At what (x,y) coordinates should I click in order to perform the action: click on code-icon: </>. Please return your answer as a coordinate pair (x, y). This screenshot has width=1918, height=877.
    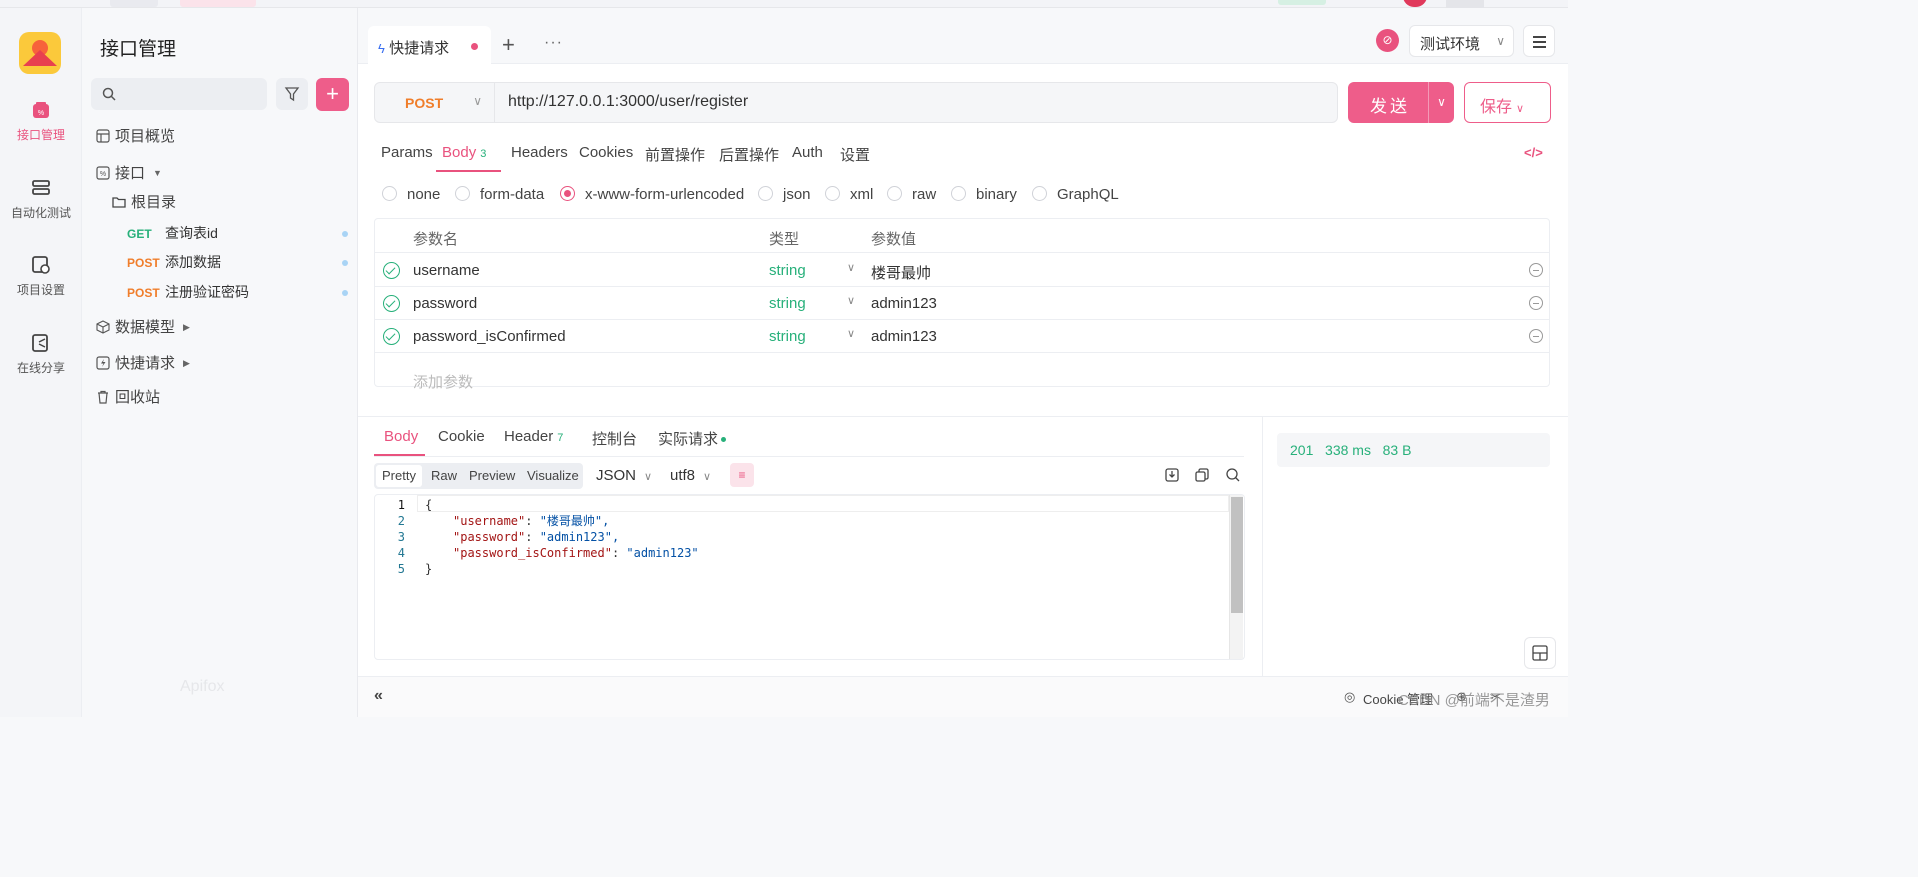
    Looking at the image, I should click on (1533, 152).